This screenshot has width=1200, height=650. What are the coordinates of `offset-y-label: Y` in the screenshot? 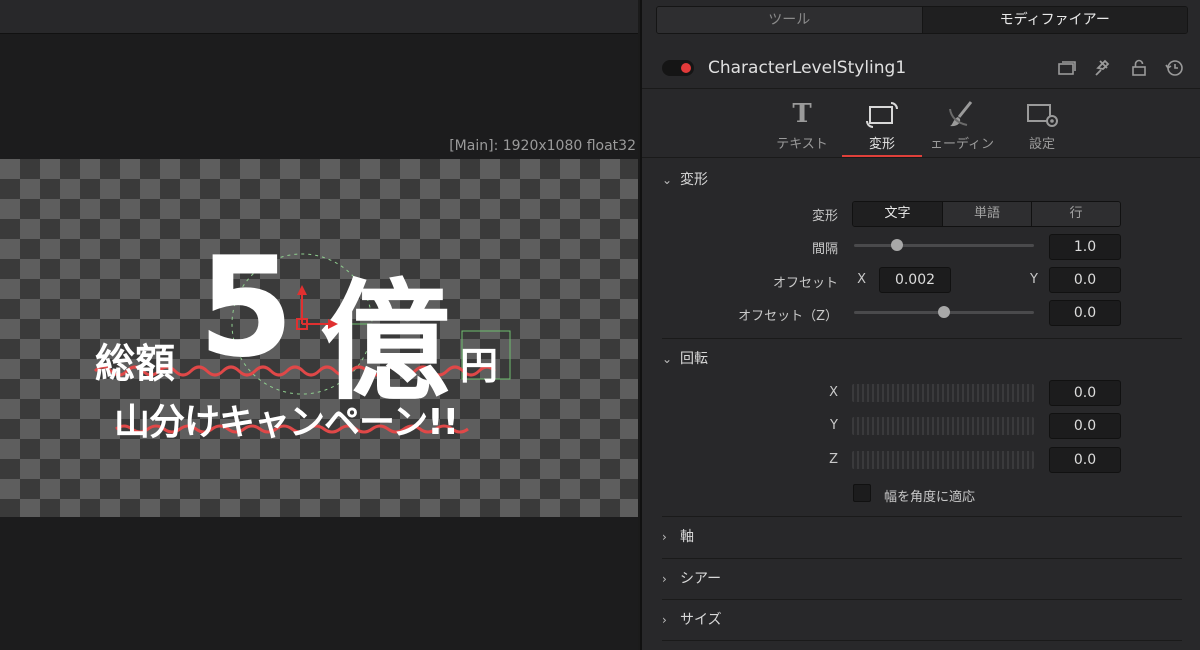 It's located at (1034, 279).